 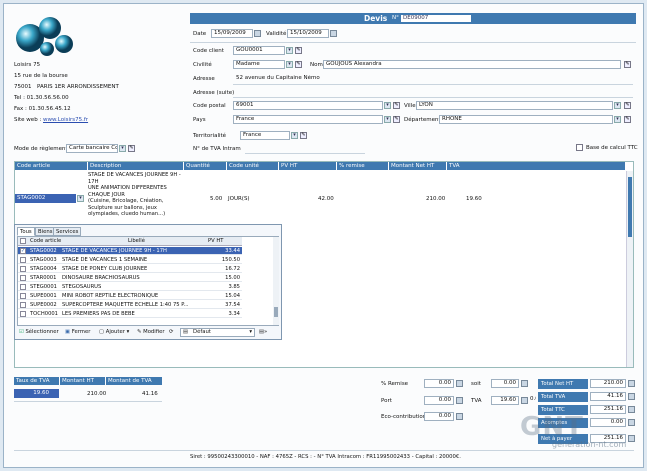 I want to click on port-calculator-icon, so click(x=459, y=400).